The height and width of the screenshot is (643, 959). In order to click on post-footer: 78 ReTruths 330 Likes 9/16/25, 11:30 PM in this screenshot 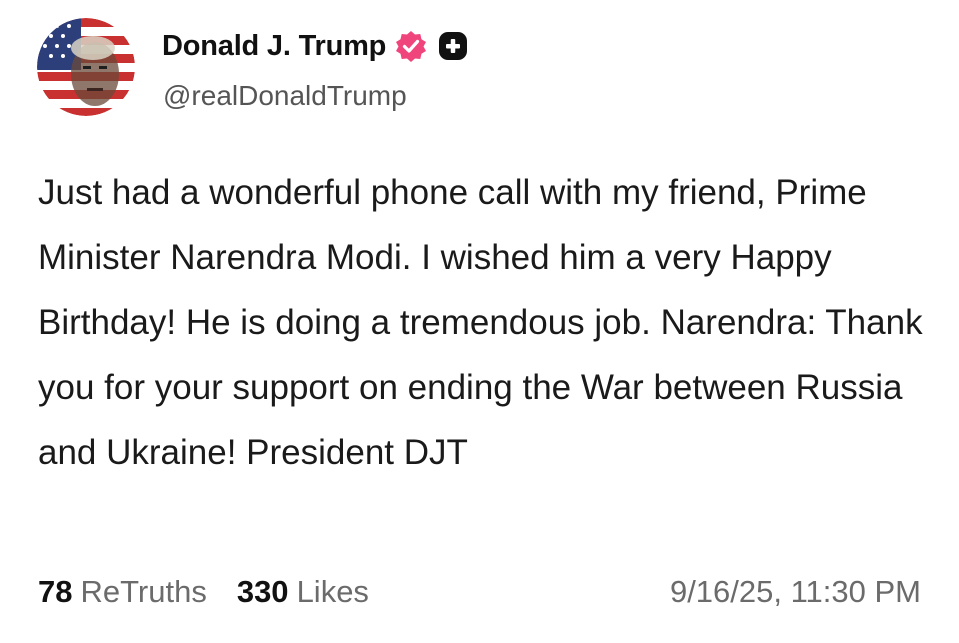, I will do `click(479, 592)`.